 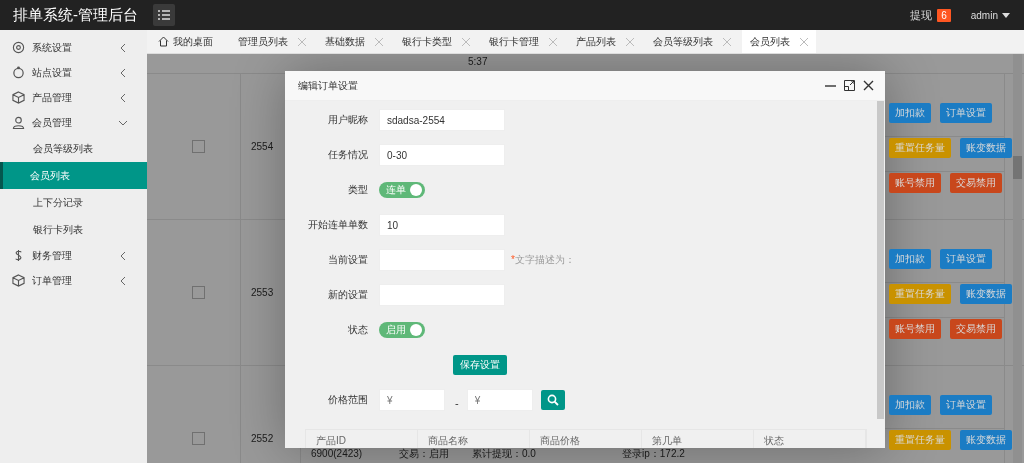 What do you see at coordinates (338, 224) in the screenshot?
I see `field-label: 开始连单单数` at bounding box center [338, 224].